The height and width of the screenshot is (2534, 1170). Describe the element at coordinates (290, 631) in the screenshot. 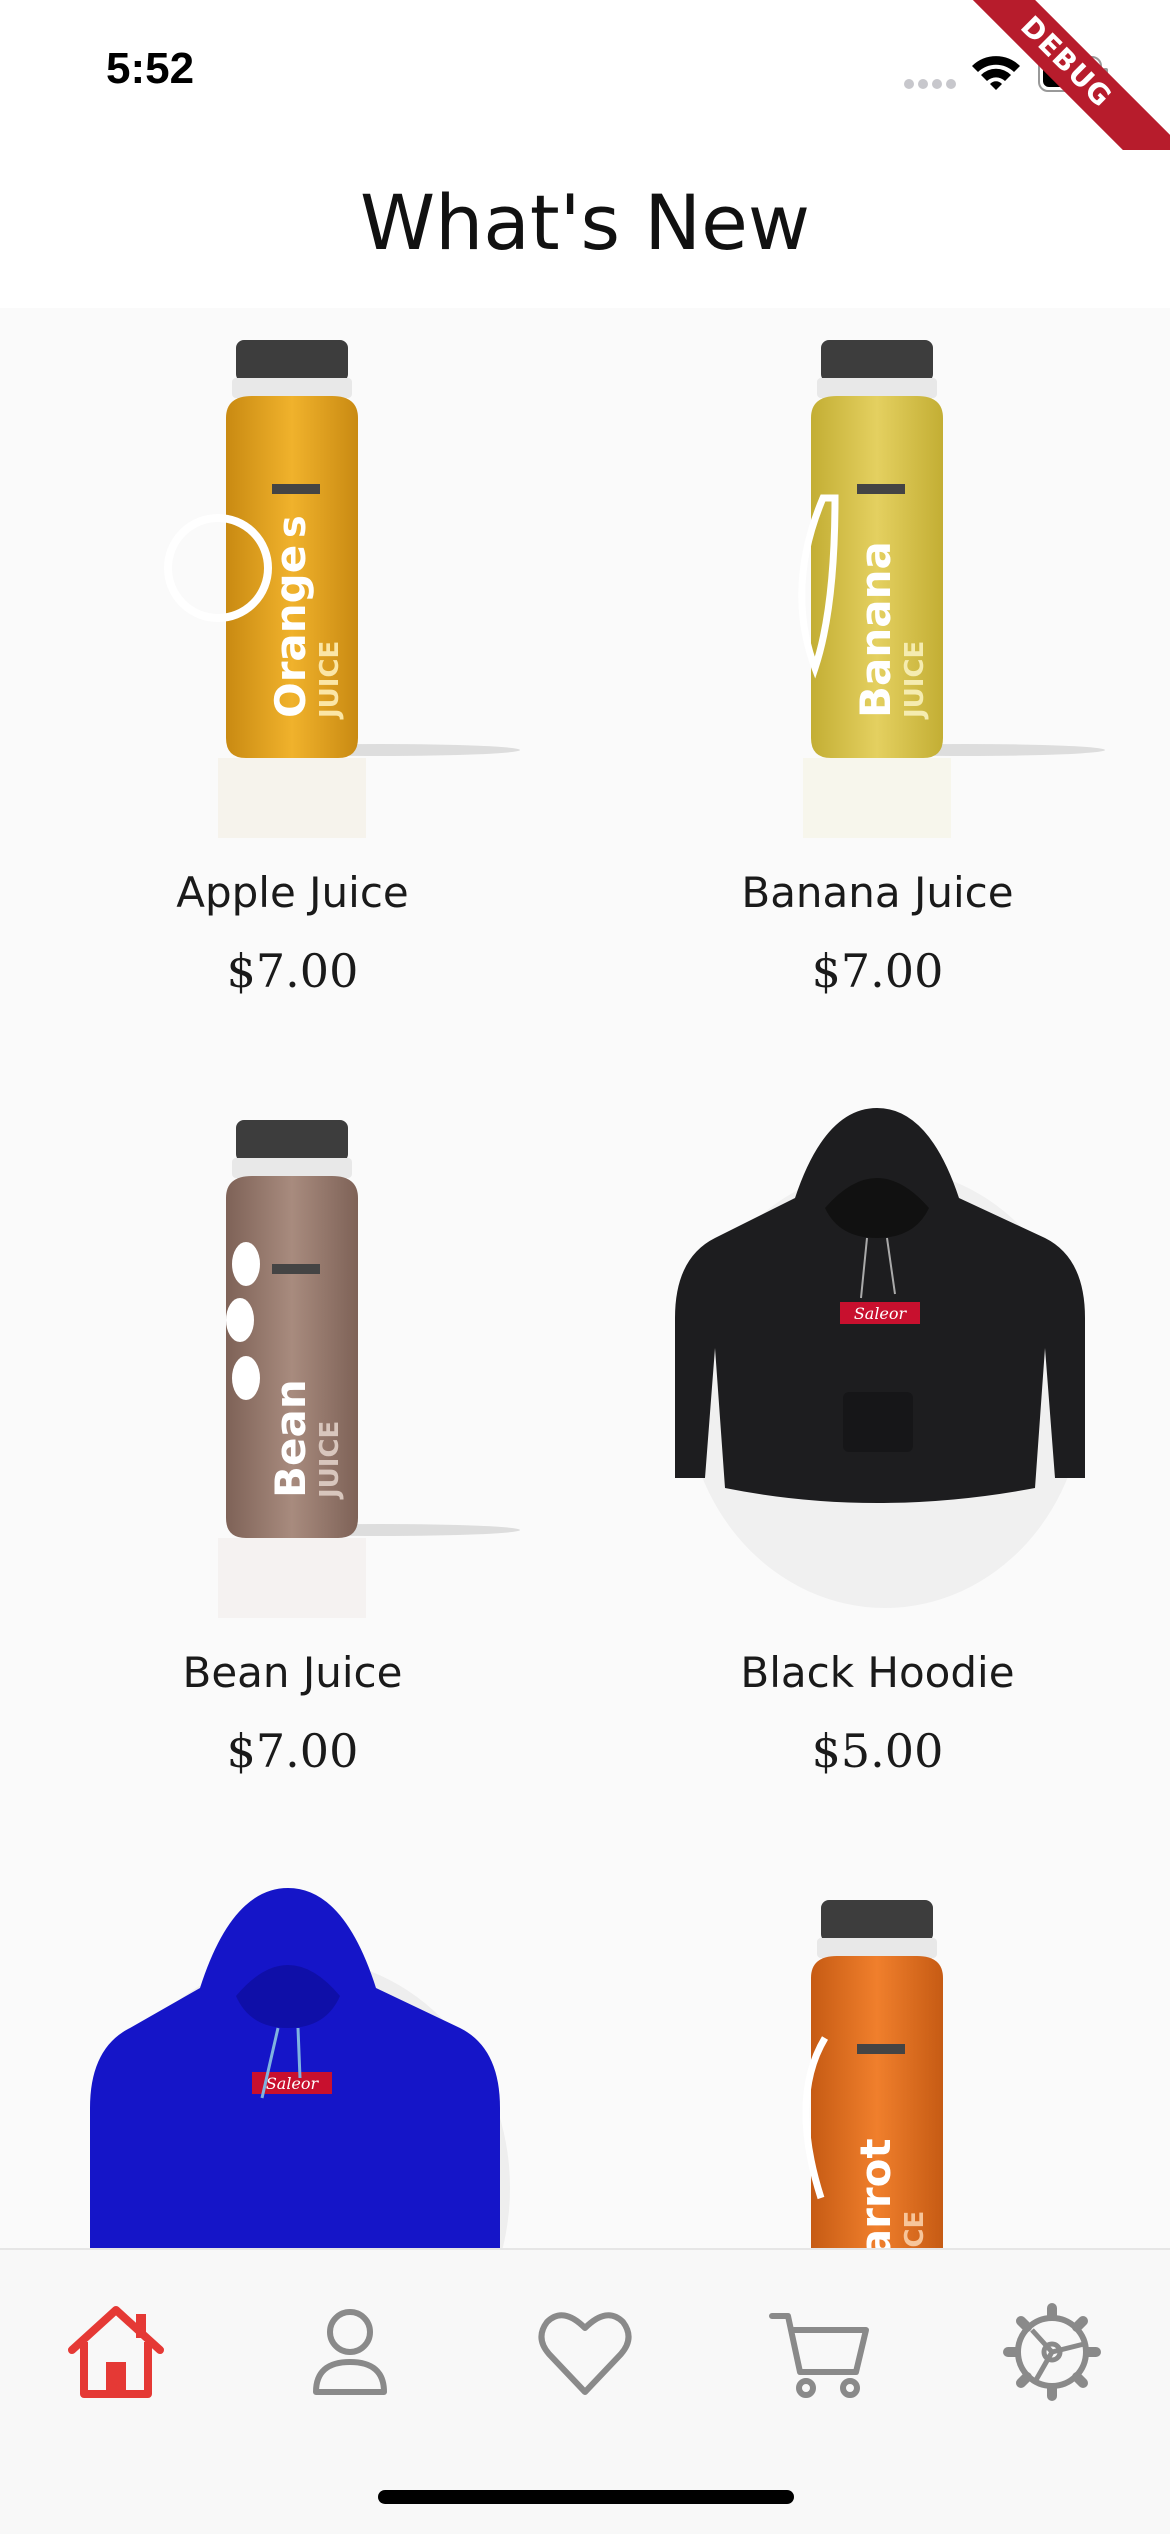

I see `bottle-label: Orange` at that location.